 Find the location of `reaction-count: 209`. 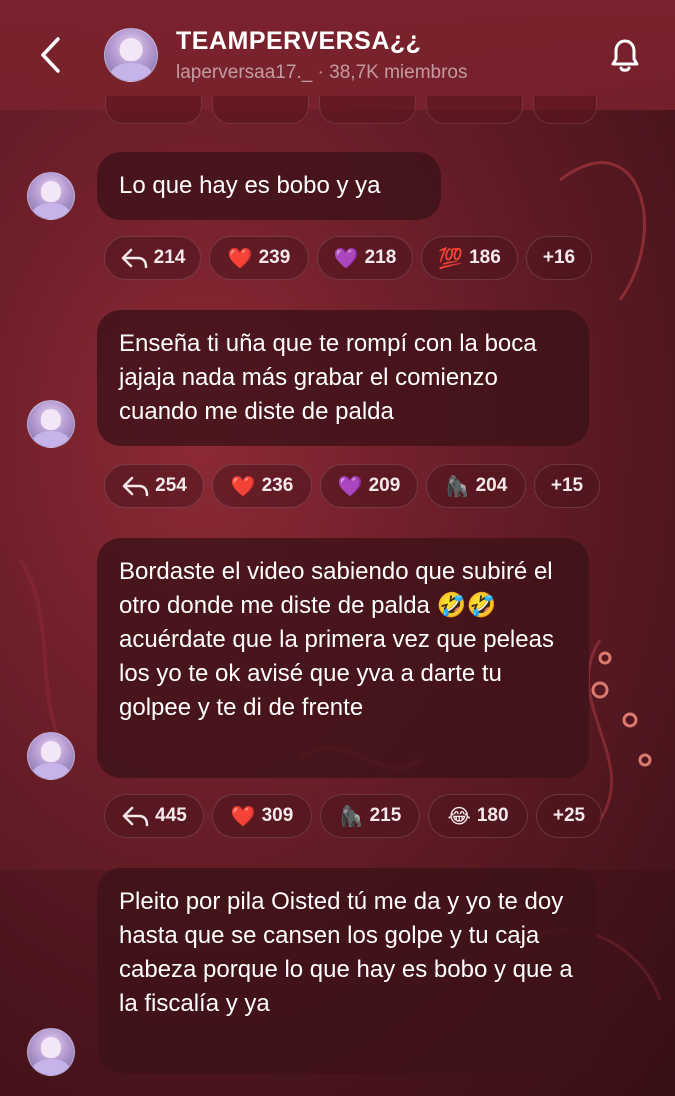

reaction-count: 209 is located at coordinates (384, 485).